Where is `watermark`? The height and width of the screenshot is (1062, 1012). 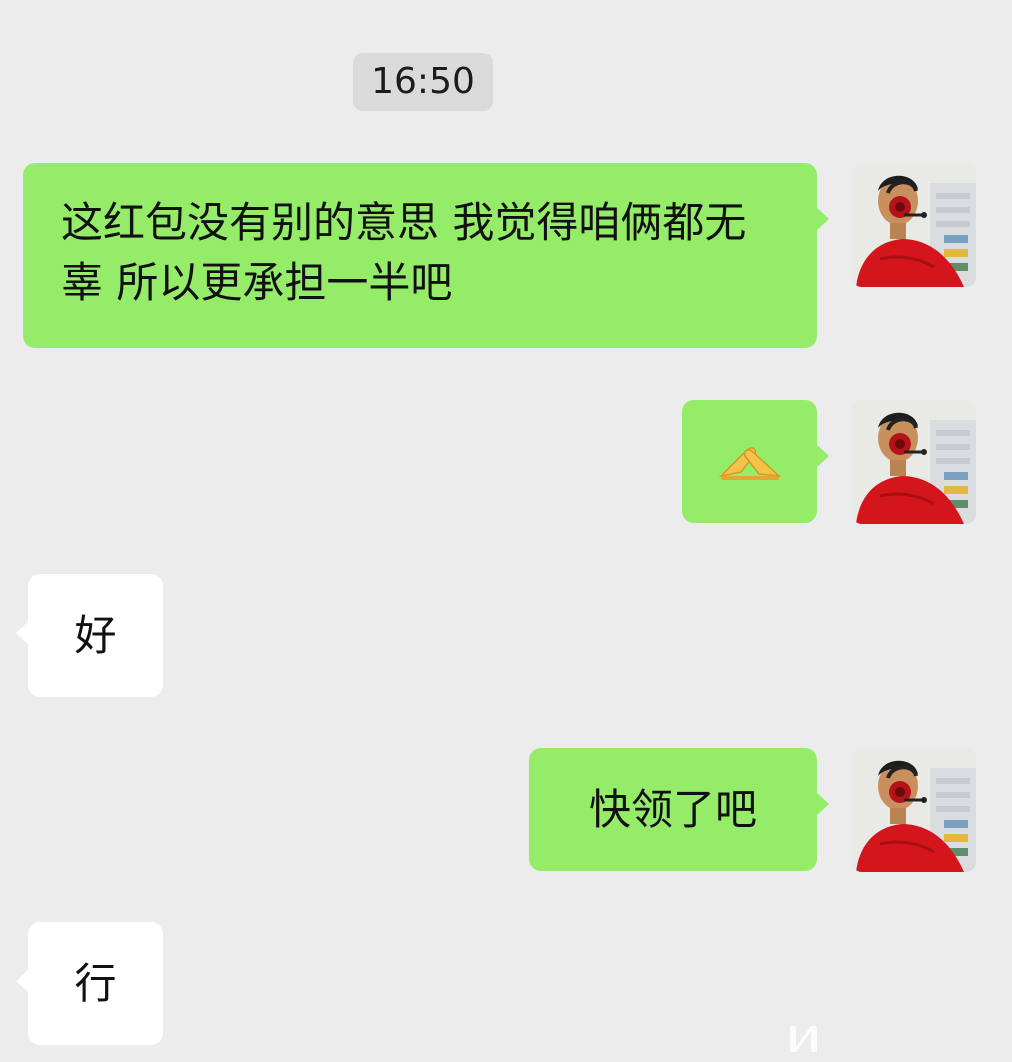 watermark is located at coordinates (803, 1039).